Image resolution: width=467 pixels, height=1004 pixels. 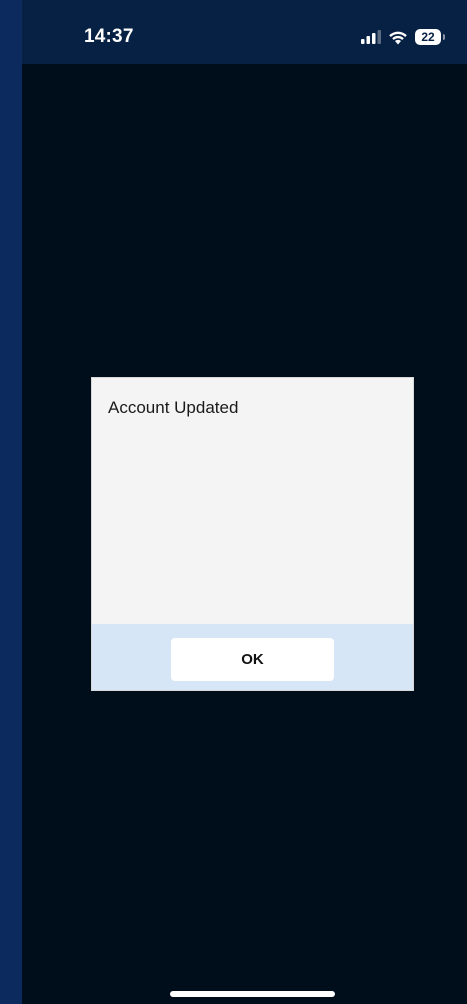 I want to click on dialog-message: Account Updated, so click(x=173, y=407).